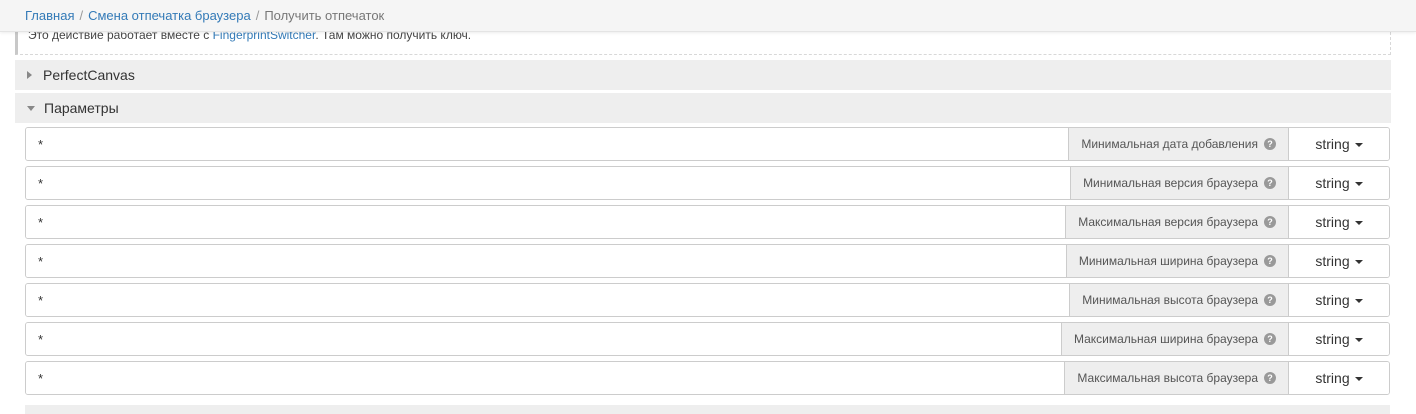 Image resolution: width=1416 pixels, height=414 pixels. Describe the element at coordinates (1170, 183) in the screenshot. I see `param-label-text: Минимальная версия браузера` at that location.